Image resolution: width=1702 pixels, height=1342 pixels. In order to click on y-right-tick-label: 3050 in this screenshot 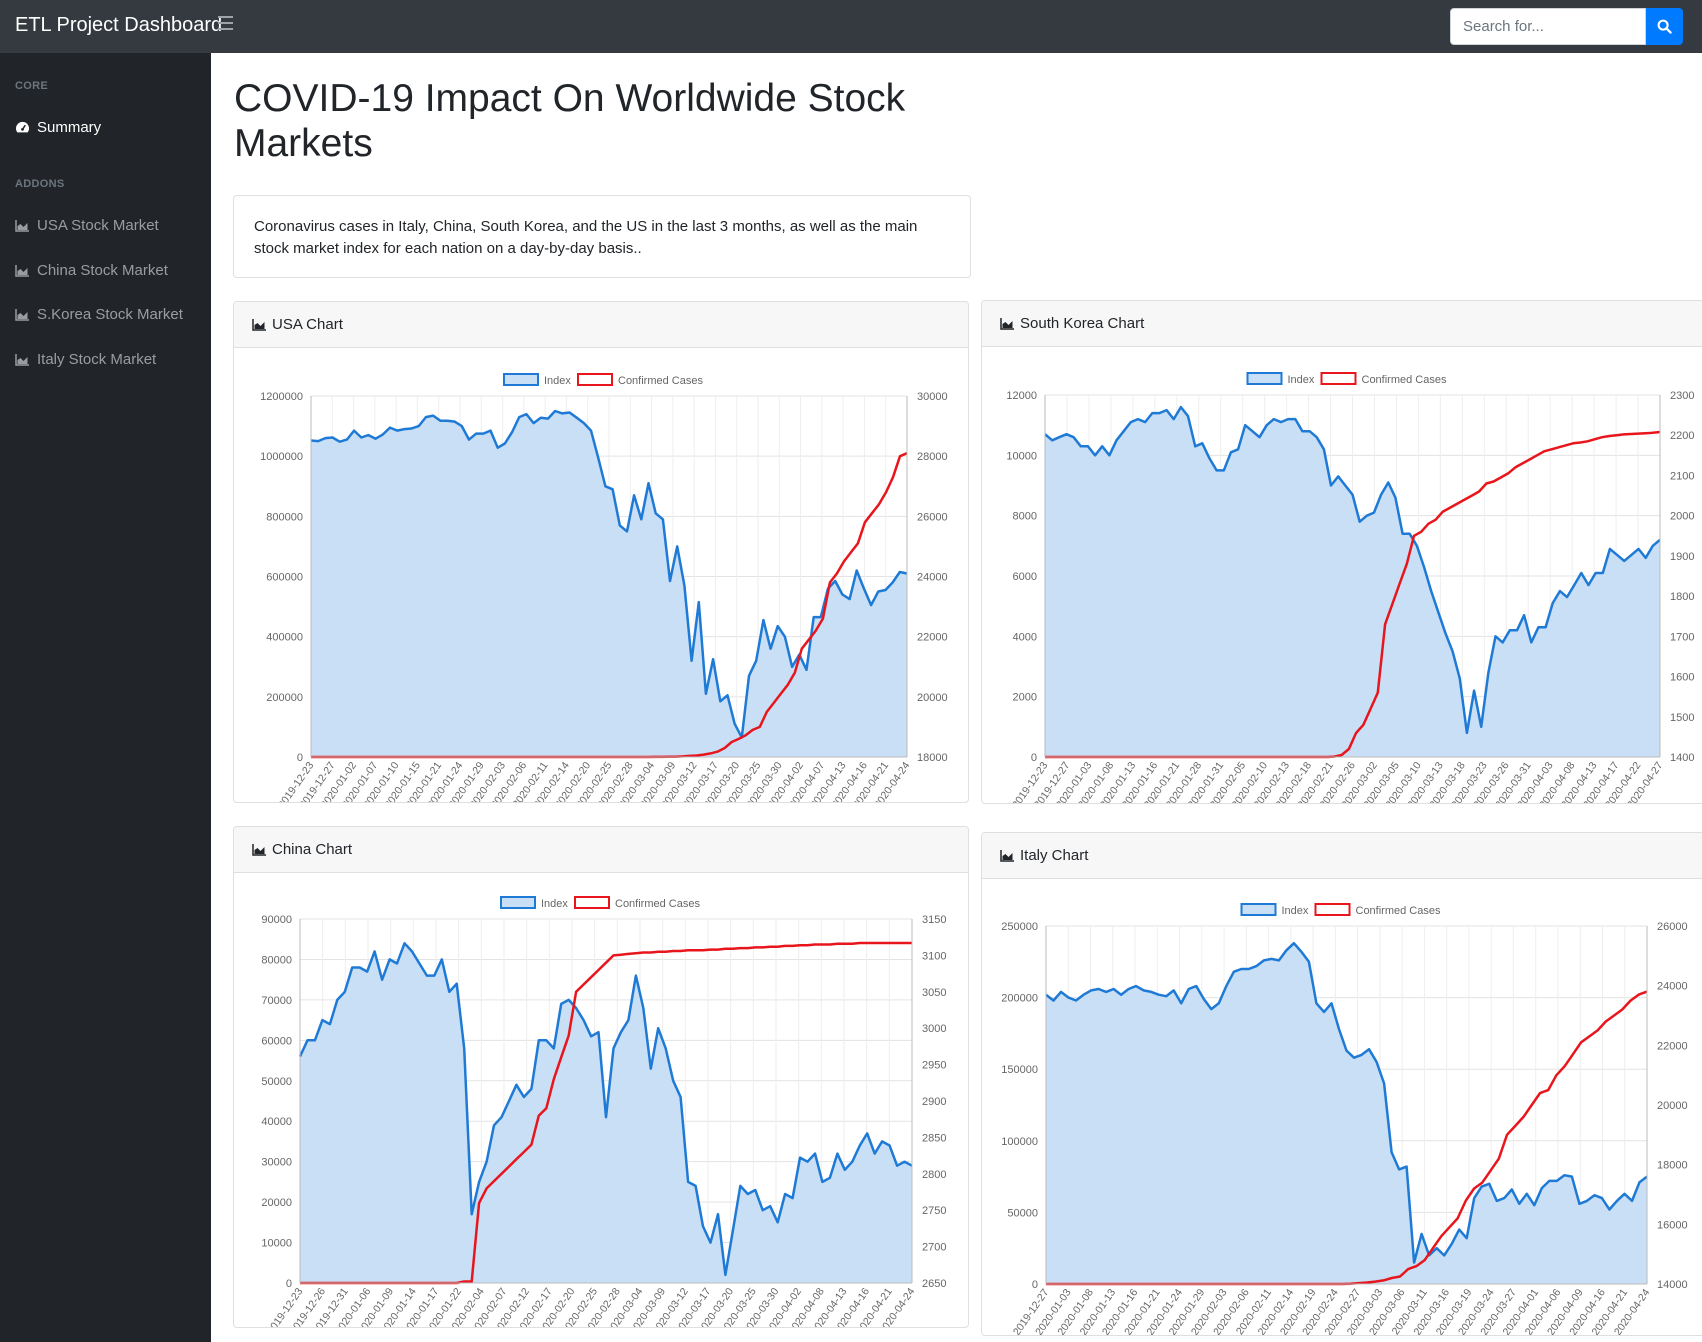, I will do `click(934, 993)`.